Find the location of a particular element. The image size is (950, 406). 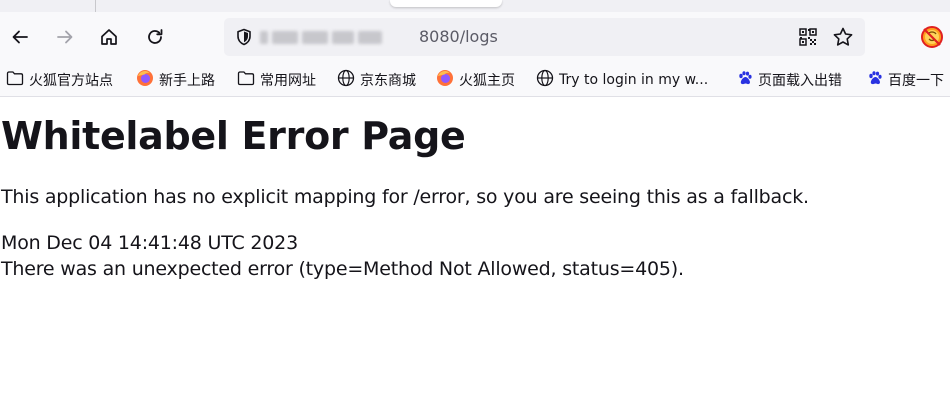

error-timestamp: Mon Dec 04 14:41:48 UTC 2023 is located at coordinates (149, 243).